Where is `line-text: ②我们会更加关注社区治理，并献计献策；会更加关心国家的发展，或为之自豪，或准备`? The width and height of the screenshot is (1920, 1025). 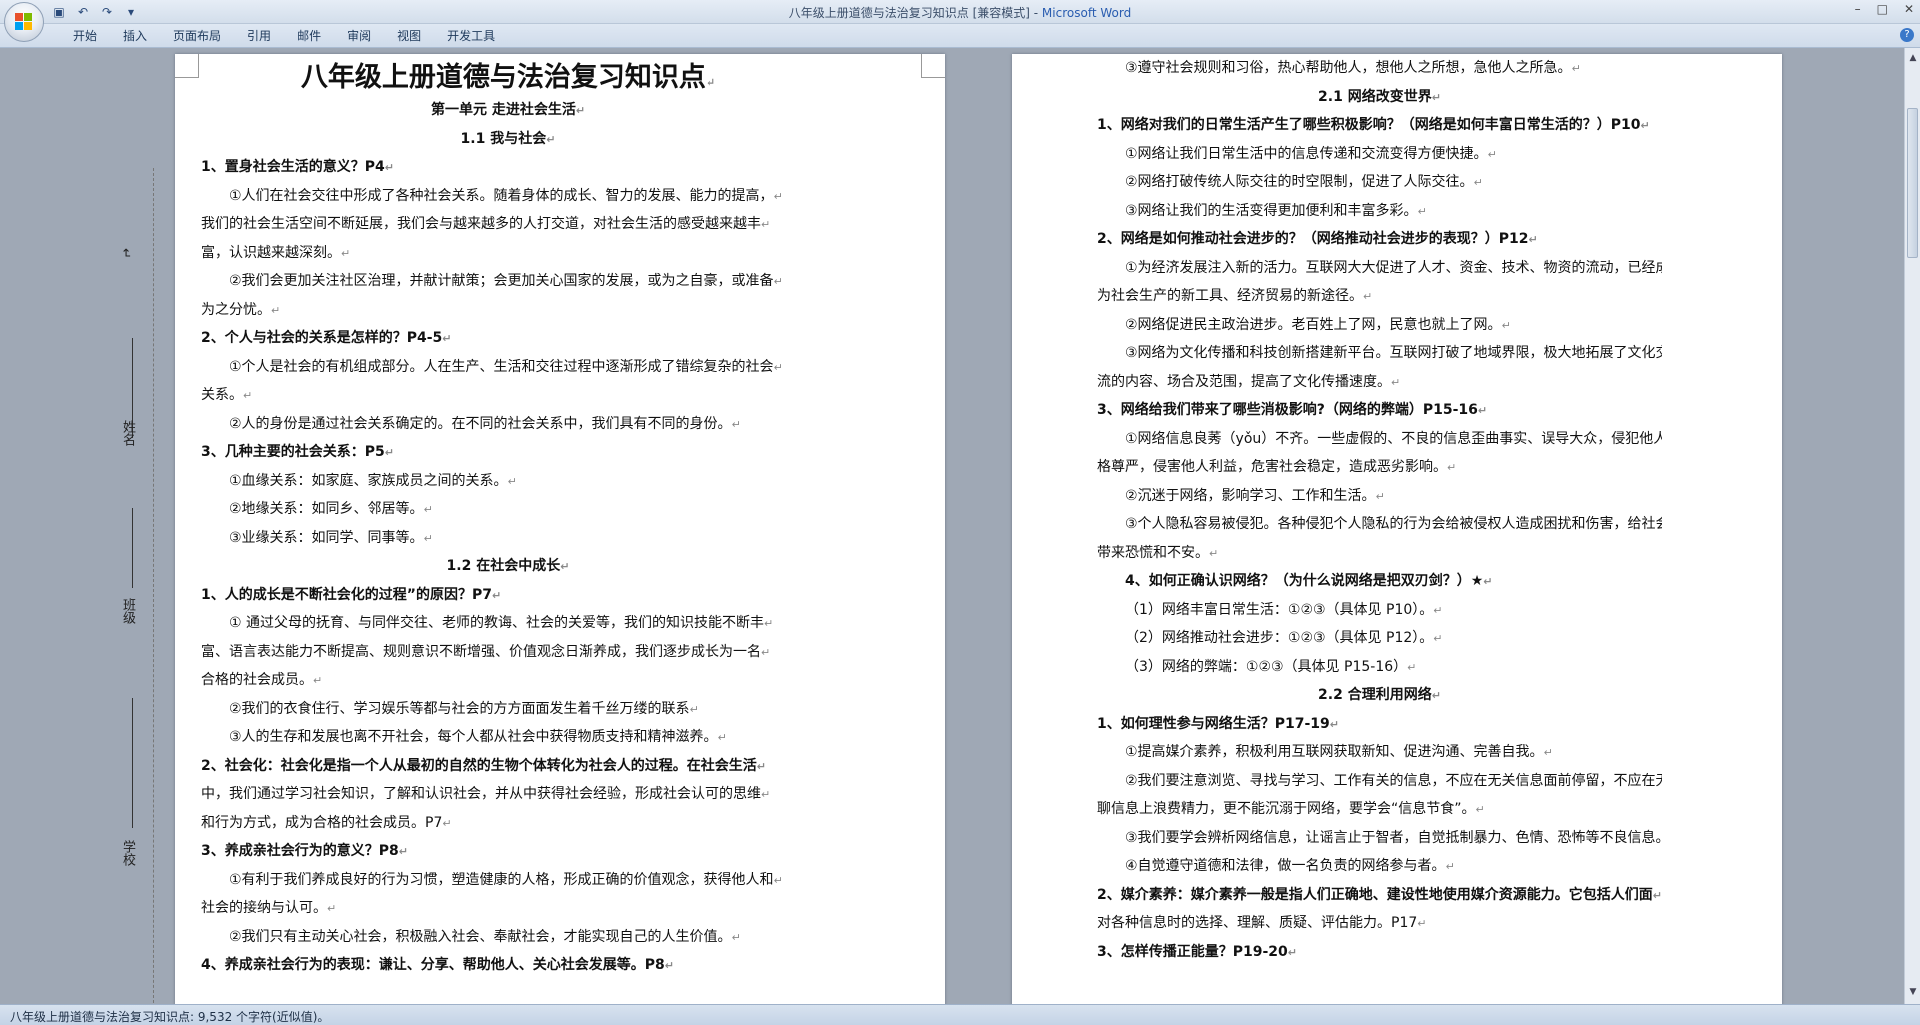 line-text: ②我们会更加关注社区治理，并献计献策；会更加关心国家的发展，或为之自豪，或准备 is located at coordinates (501, 281).